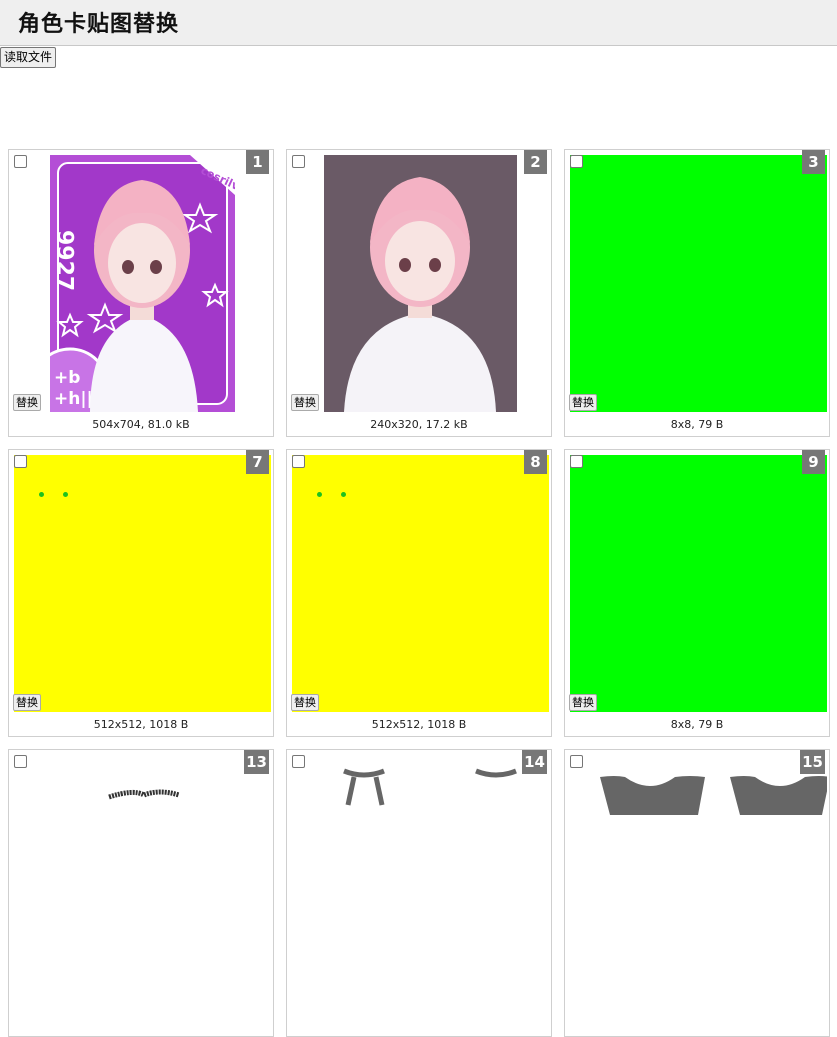 The width and height of the screenshot is (837, 1037). I want to click on texture-index-badge: 1, so click(257, 162).